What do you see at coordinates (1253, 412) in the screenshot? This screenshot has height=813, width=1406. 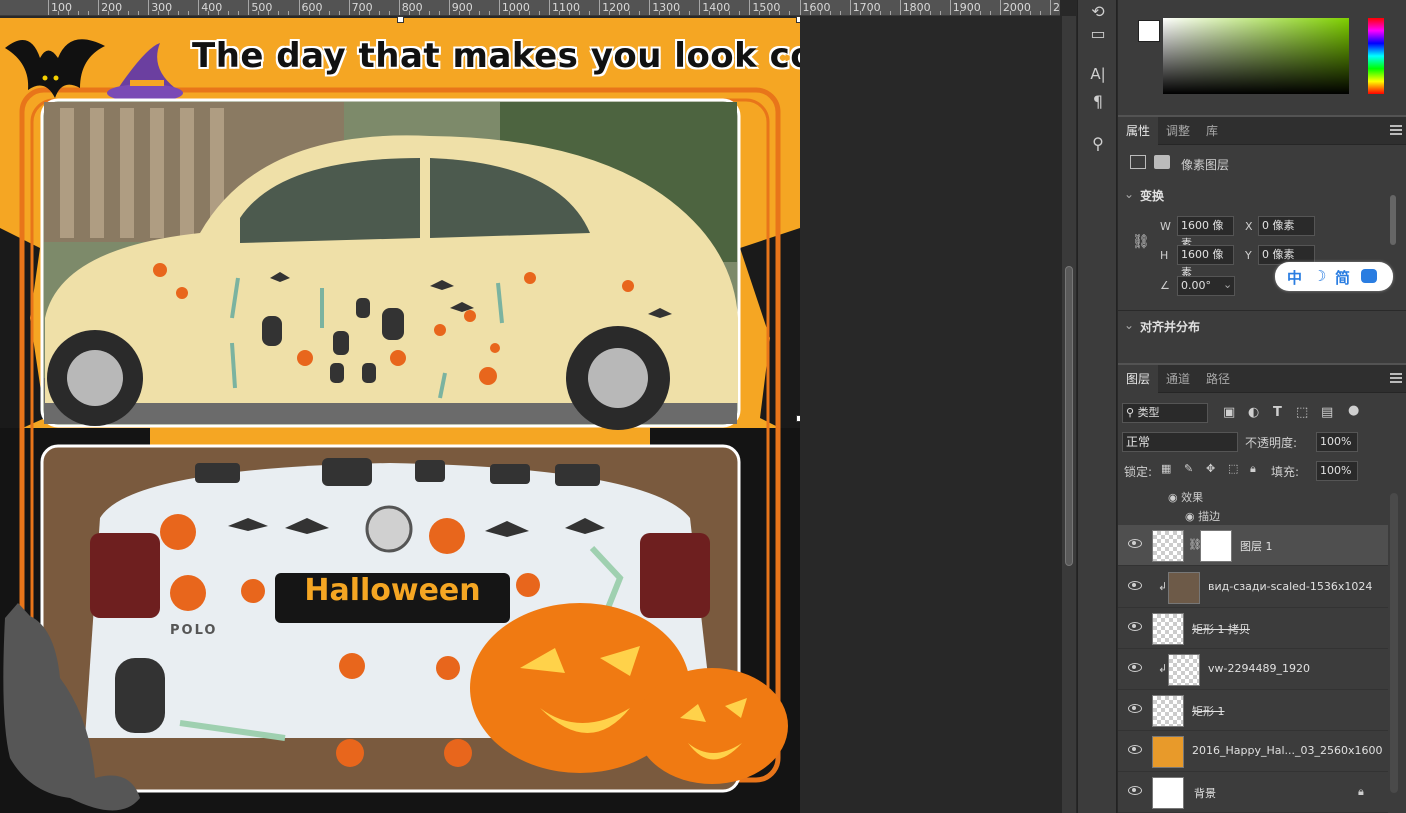 I see `filter-adjustment-icon: ◐` at bounding box center [1253, 412].